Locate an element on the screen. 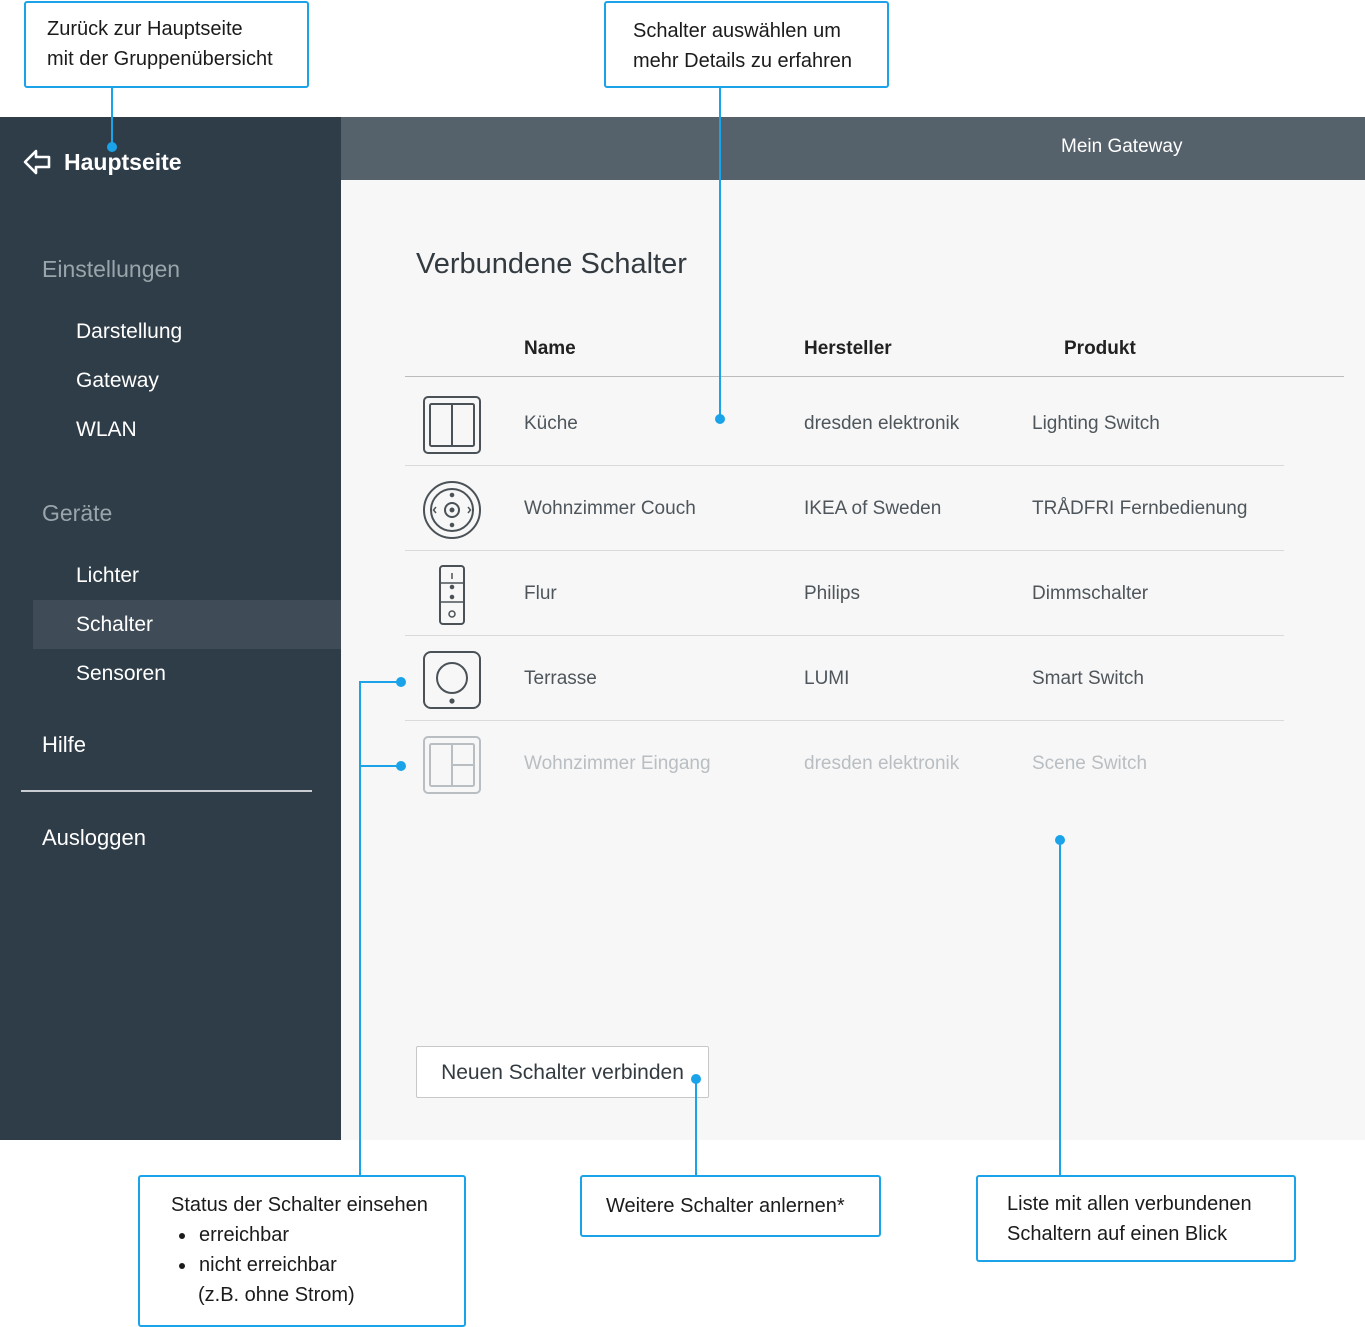  round-button-switch-icon is located at coordinates (452, 680).